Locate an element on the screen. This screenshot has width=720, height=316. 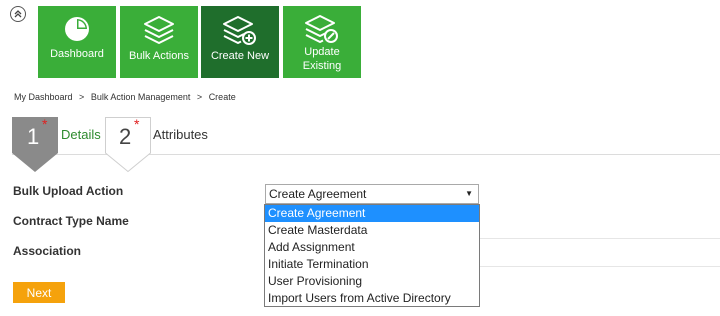
bulk-upload-action-label: Bulk Upload Action is located at coordinates (68, 191).